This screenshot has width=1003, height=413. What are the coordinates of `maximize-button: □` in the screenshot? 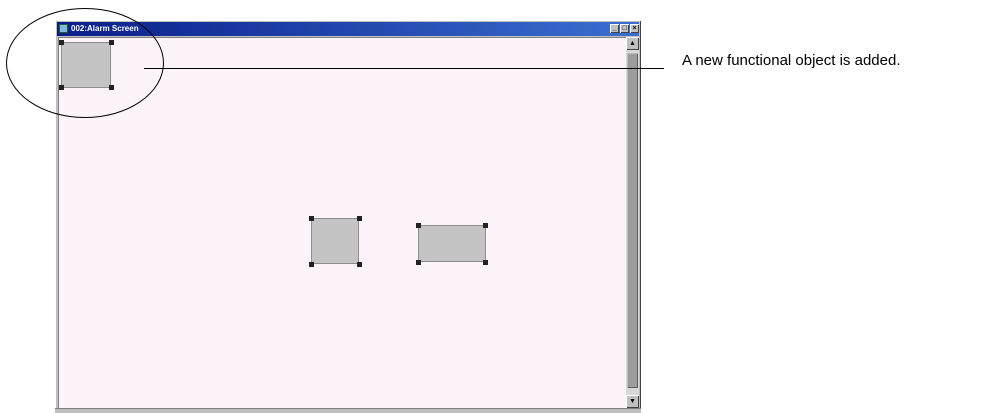 It's located at (624, 28).